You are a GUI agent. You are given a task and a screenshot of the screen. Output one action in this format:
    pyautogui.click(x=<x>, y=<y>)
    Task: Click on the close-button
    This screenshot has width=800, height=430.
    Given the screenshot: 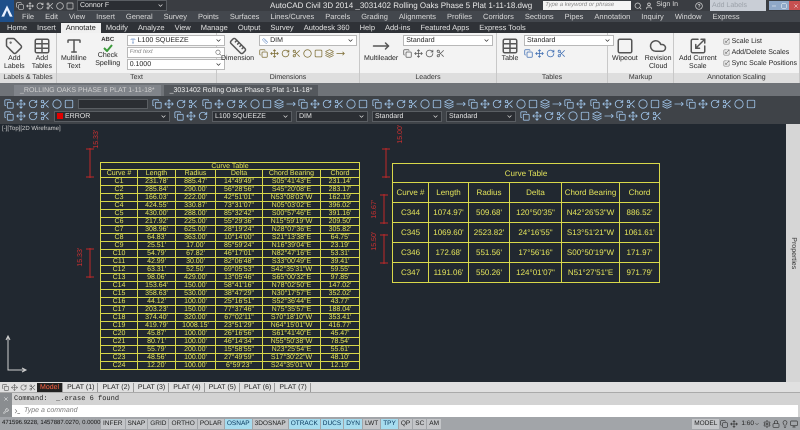 What is the action you would take?
    pyautogui.click(x=794, y=5)
    